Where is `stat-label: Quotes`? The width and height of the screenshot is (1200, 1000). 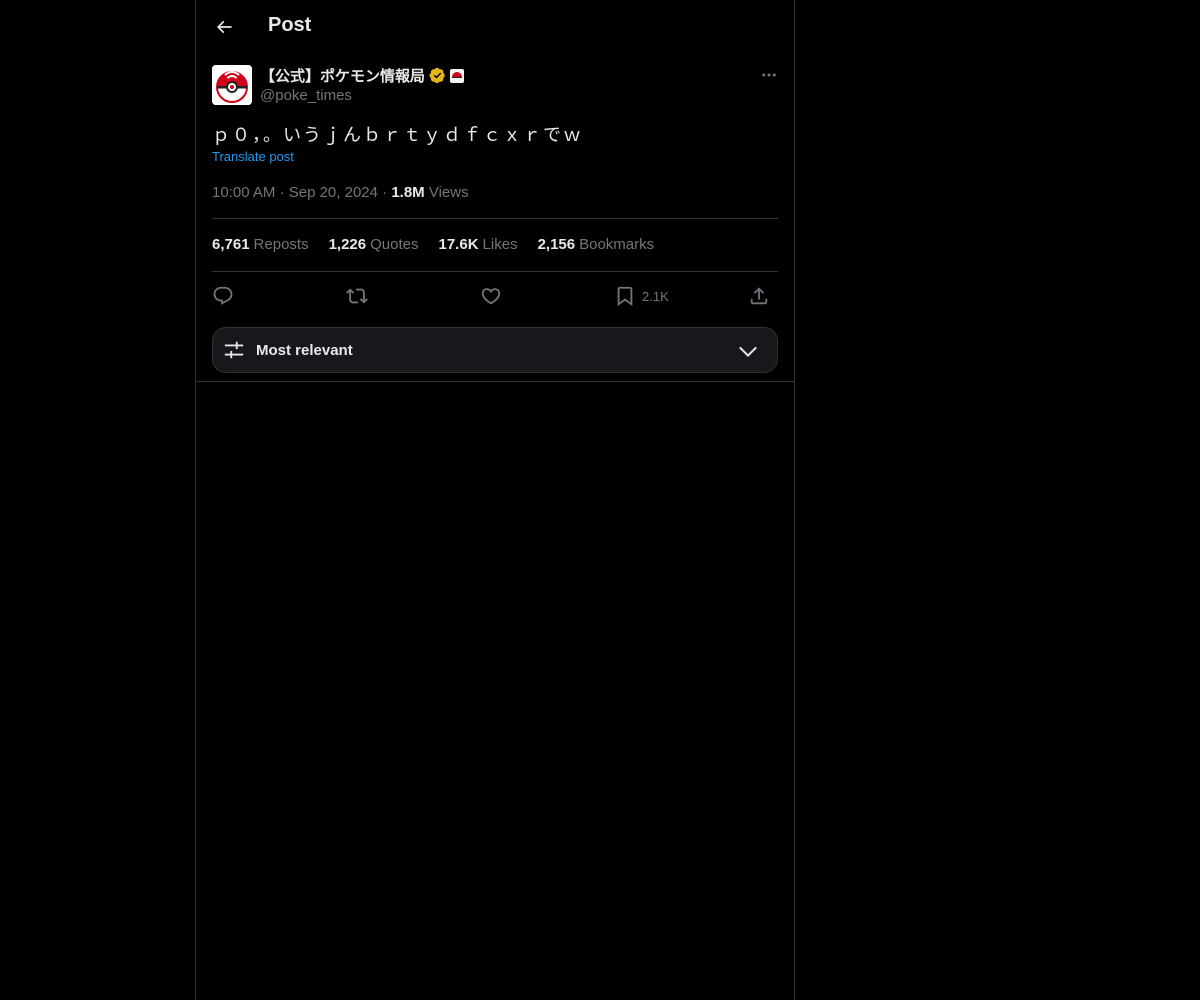 stat-label: Quotes is located at coordinates (394, 244).